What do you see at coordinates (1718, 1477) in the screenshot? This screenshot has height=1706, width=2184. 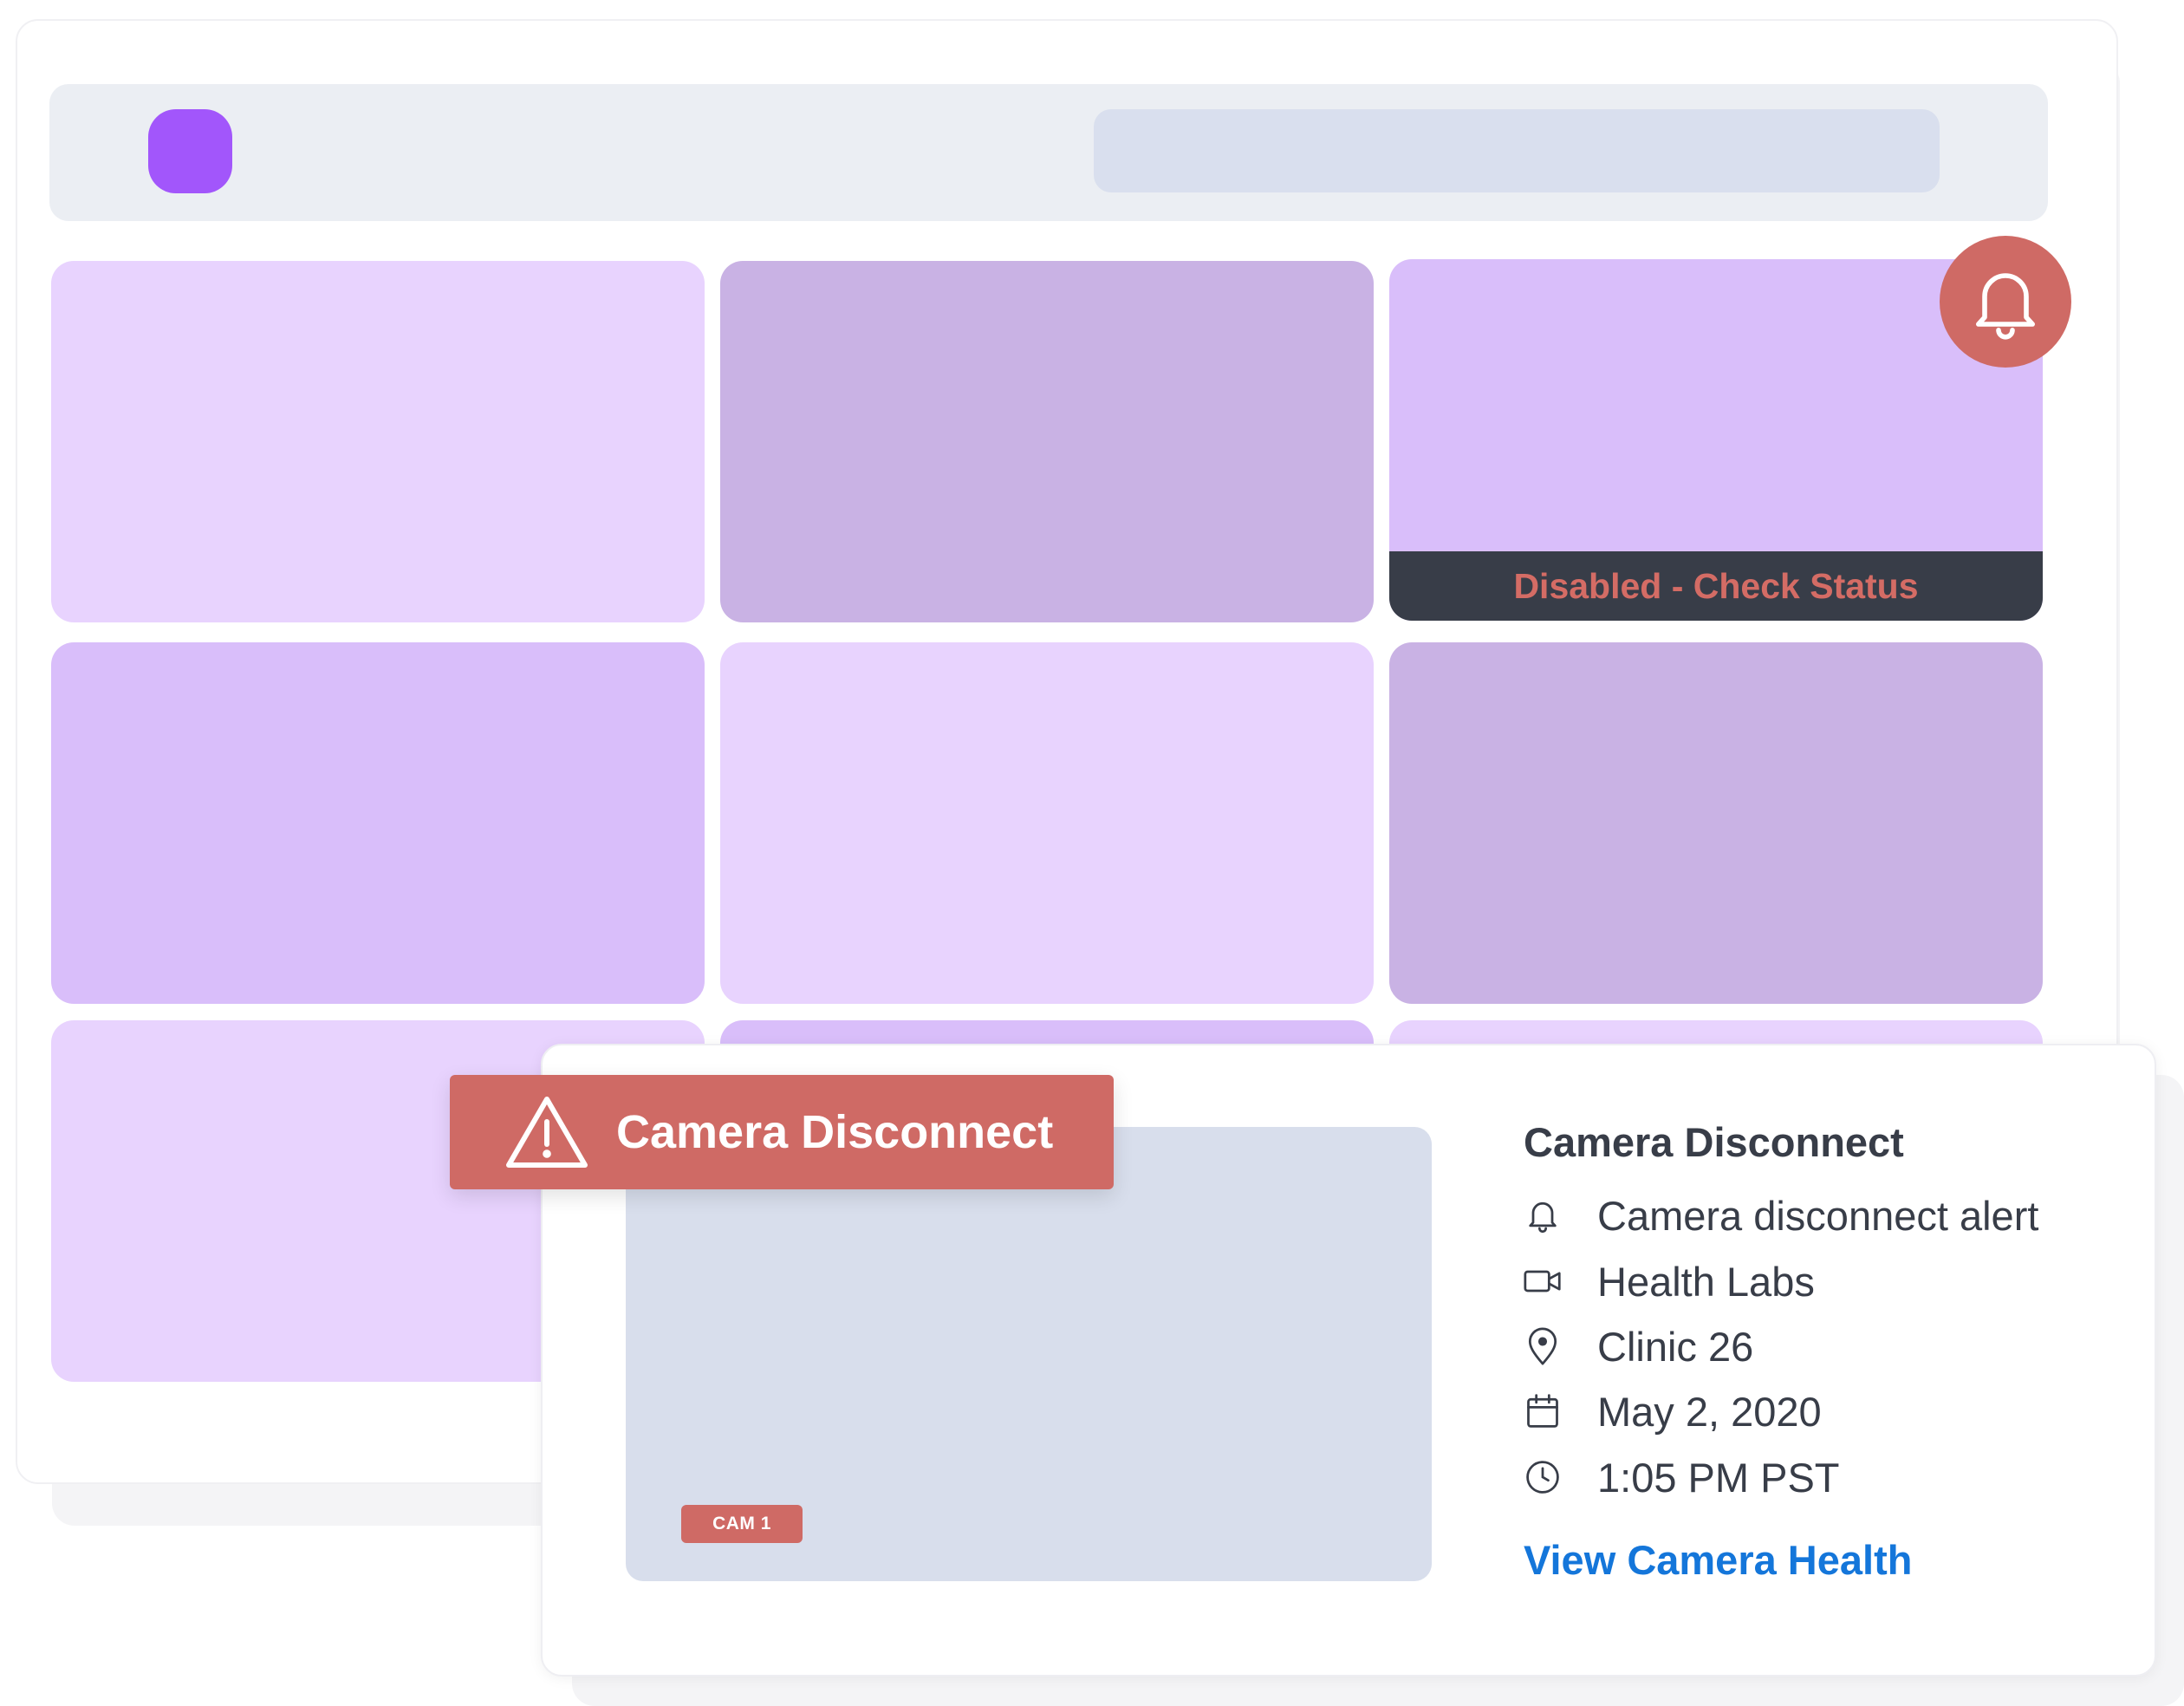 I see `time-text: 1:05 PM PST` at bounding box center [1718, 1477].